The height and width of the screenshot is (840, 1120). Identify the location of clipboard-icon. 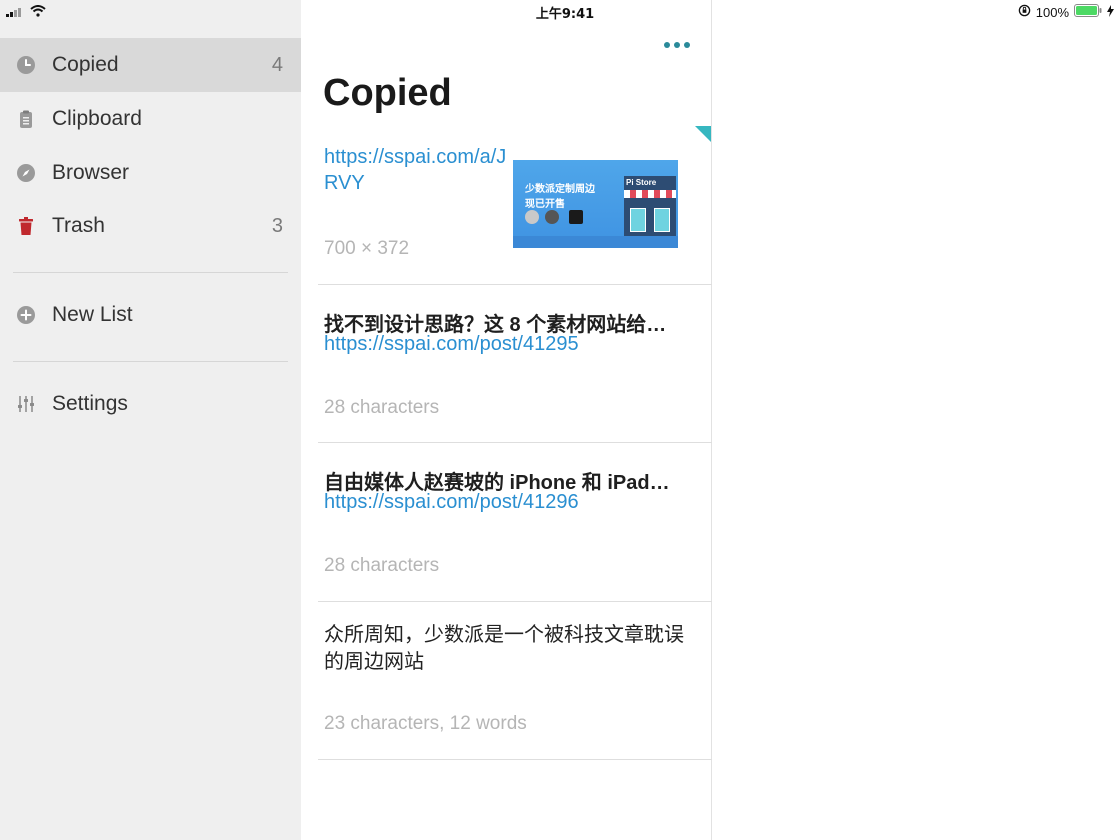
(26, 119).